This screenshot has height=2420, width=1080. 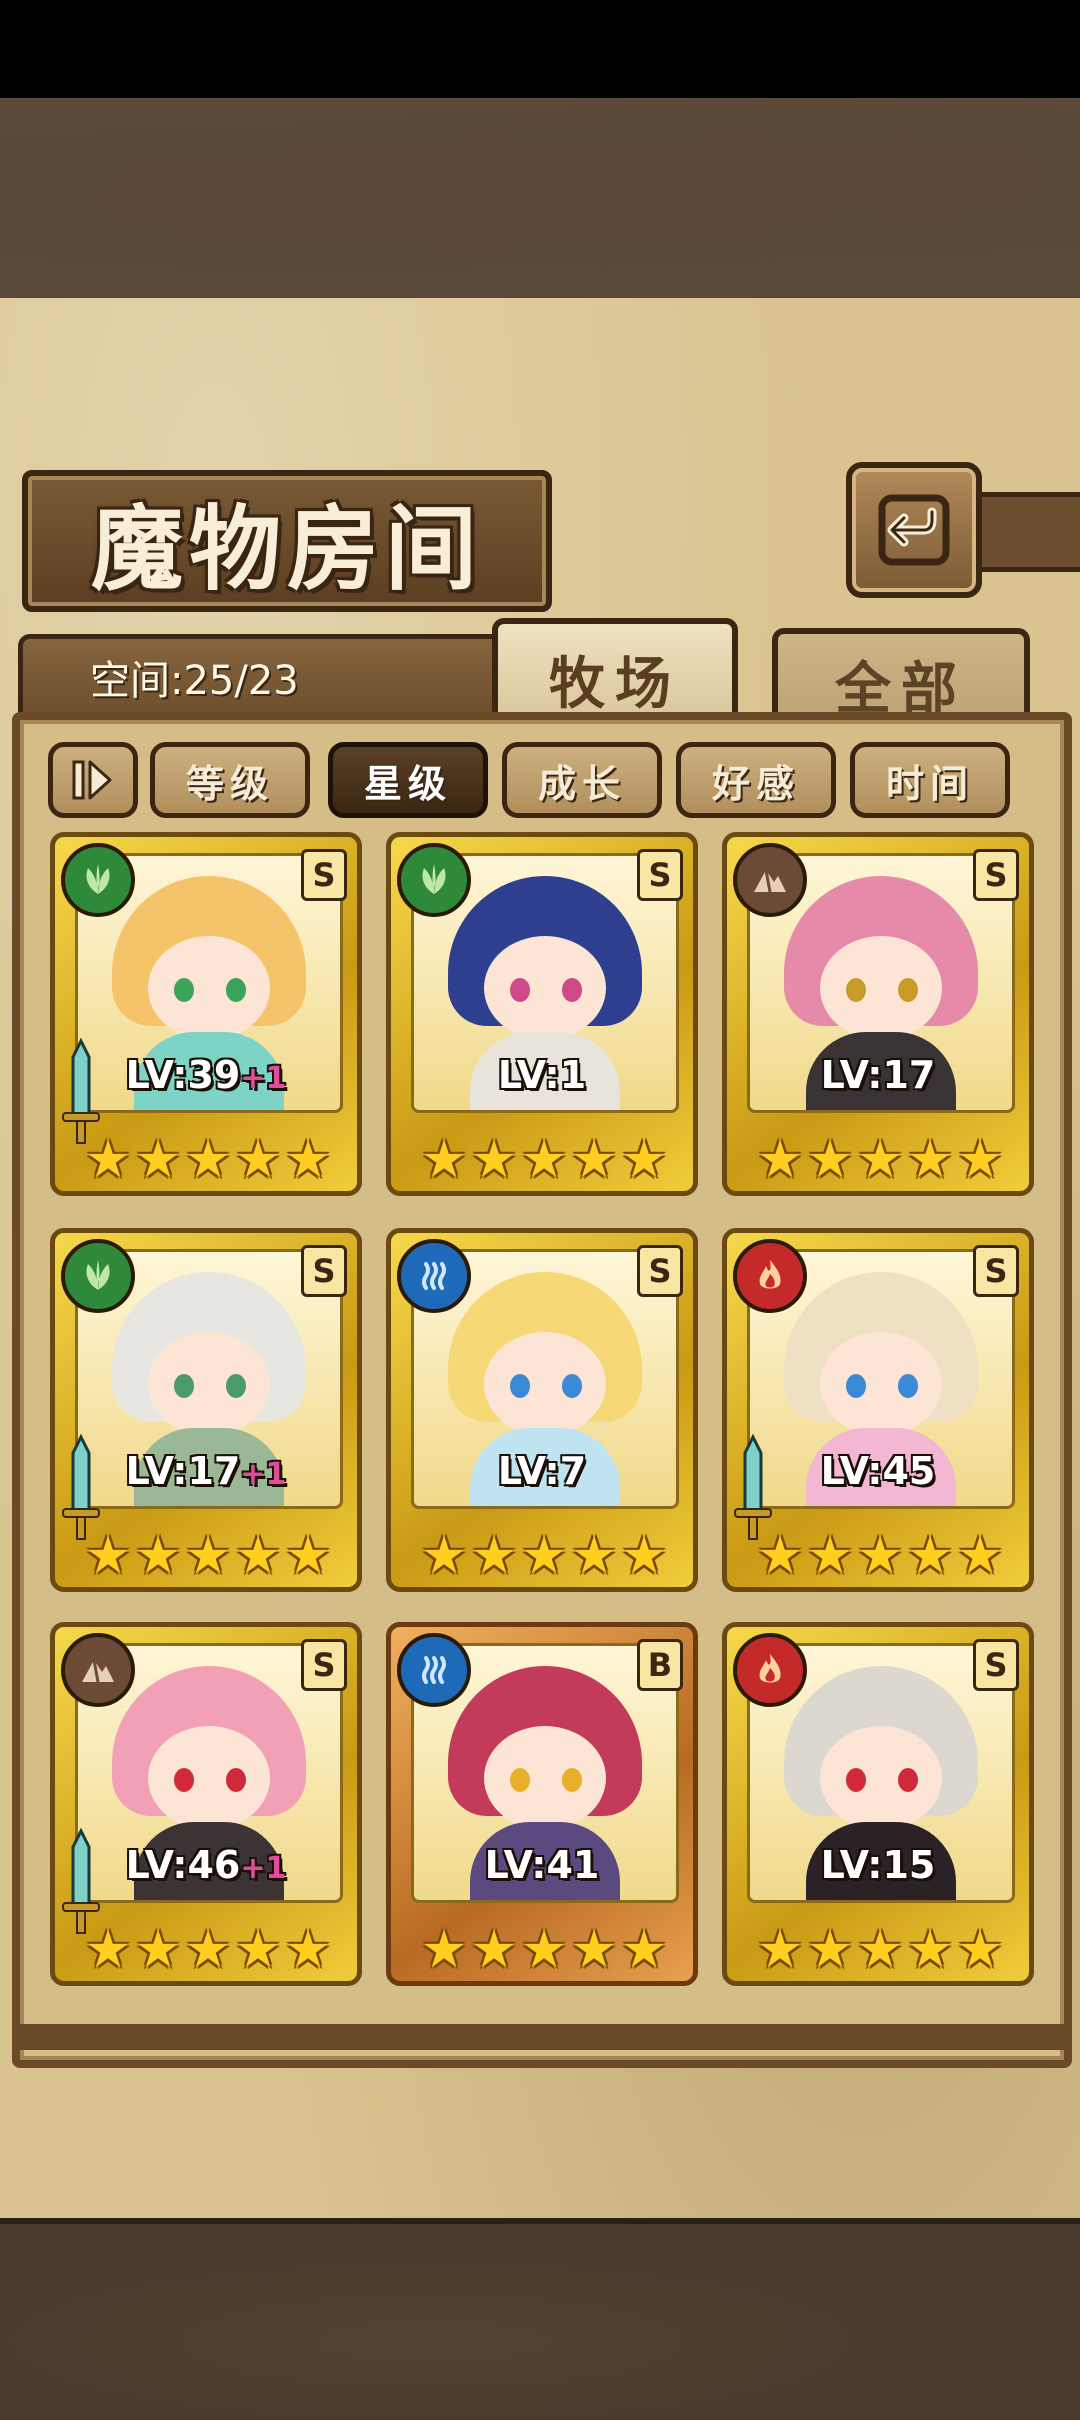 I want to click on level-label: LV:15, so click(x=878, y=1865).